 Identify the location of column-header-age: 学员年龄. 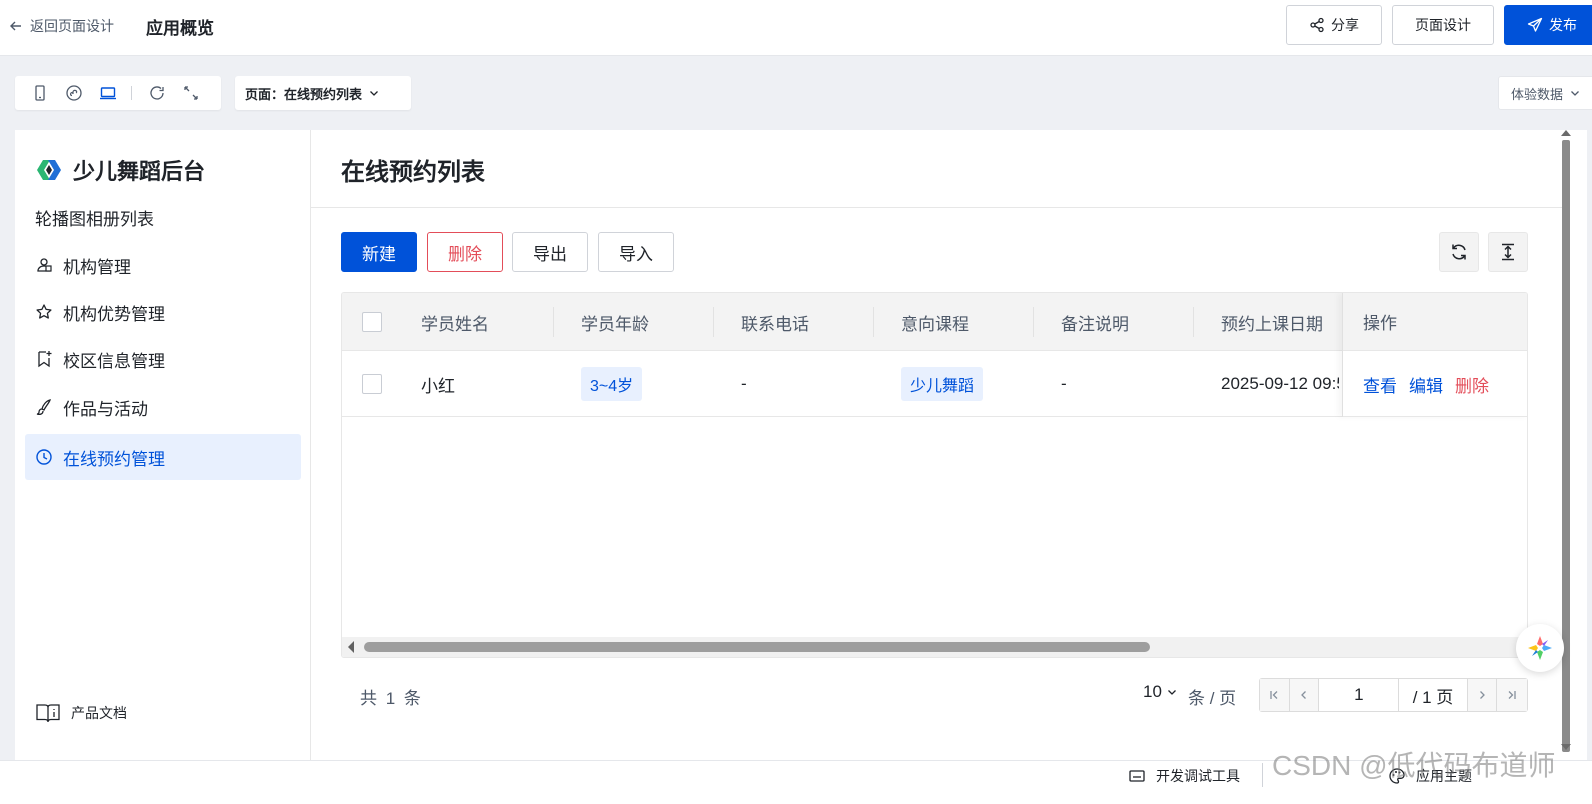
(615, 322).